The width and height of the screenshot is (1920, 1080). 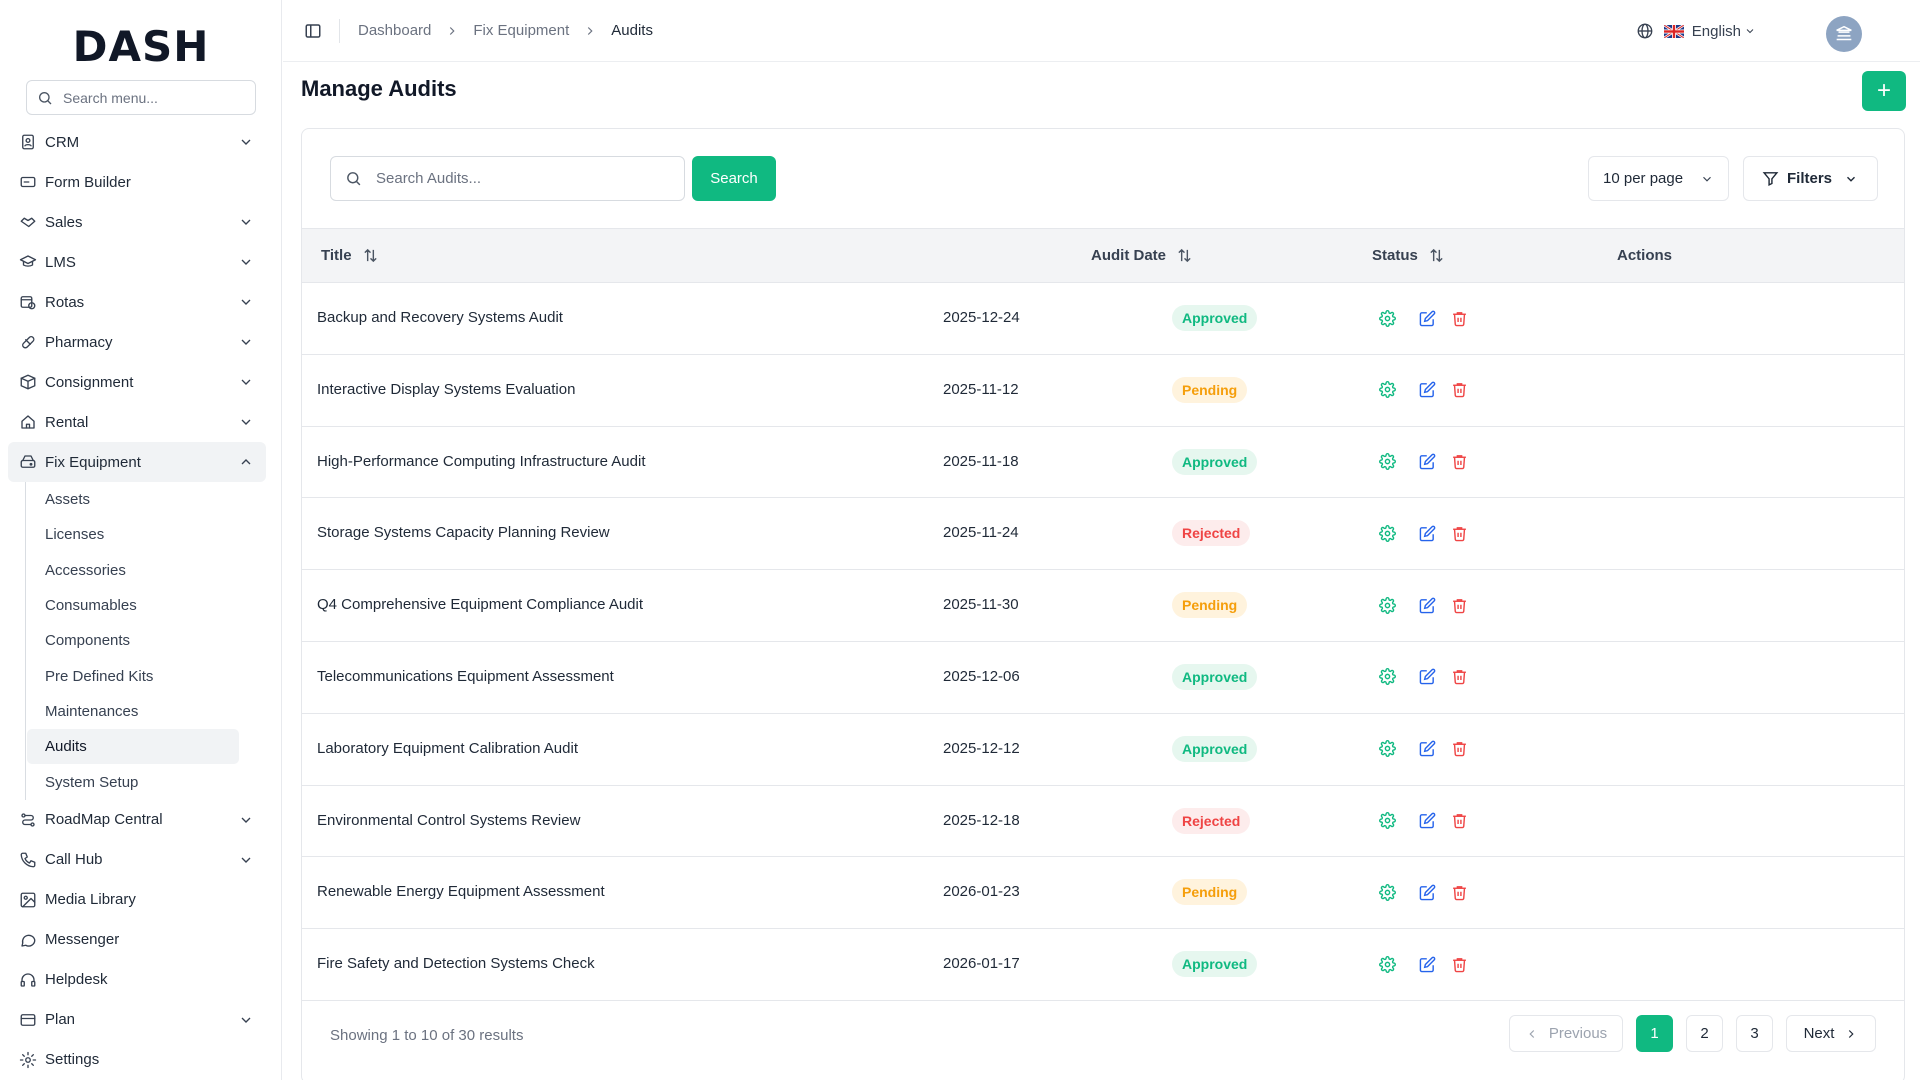 I want to click on sidebar-subitem-licenses: Licenses, so click(x=133, y=534).